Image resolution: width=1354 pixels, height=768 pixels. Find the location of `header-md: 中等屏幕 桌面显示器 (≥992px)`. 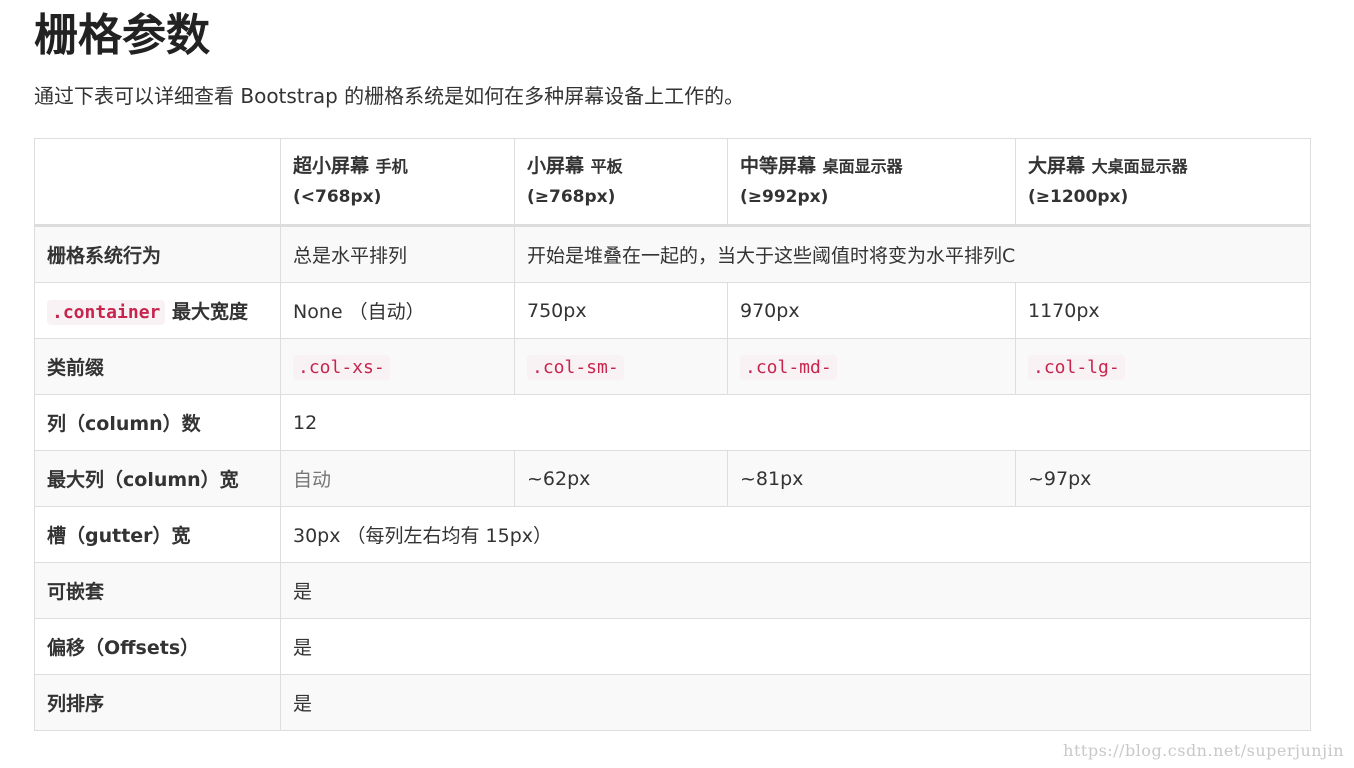

header-md: 中等屏幕 桌面显示器 (≥992px) is located at coordinates (871, 182).